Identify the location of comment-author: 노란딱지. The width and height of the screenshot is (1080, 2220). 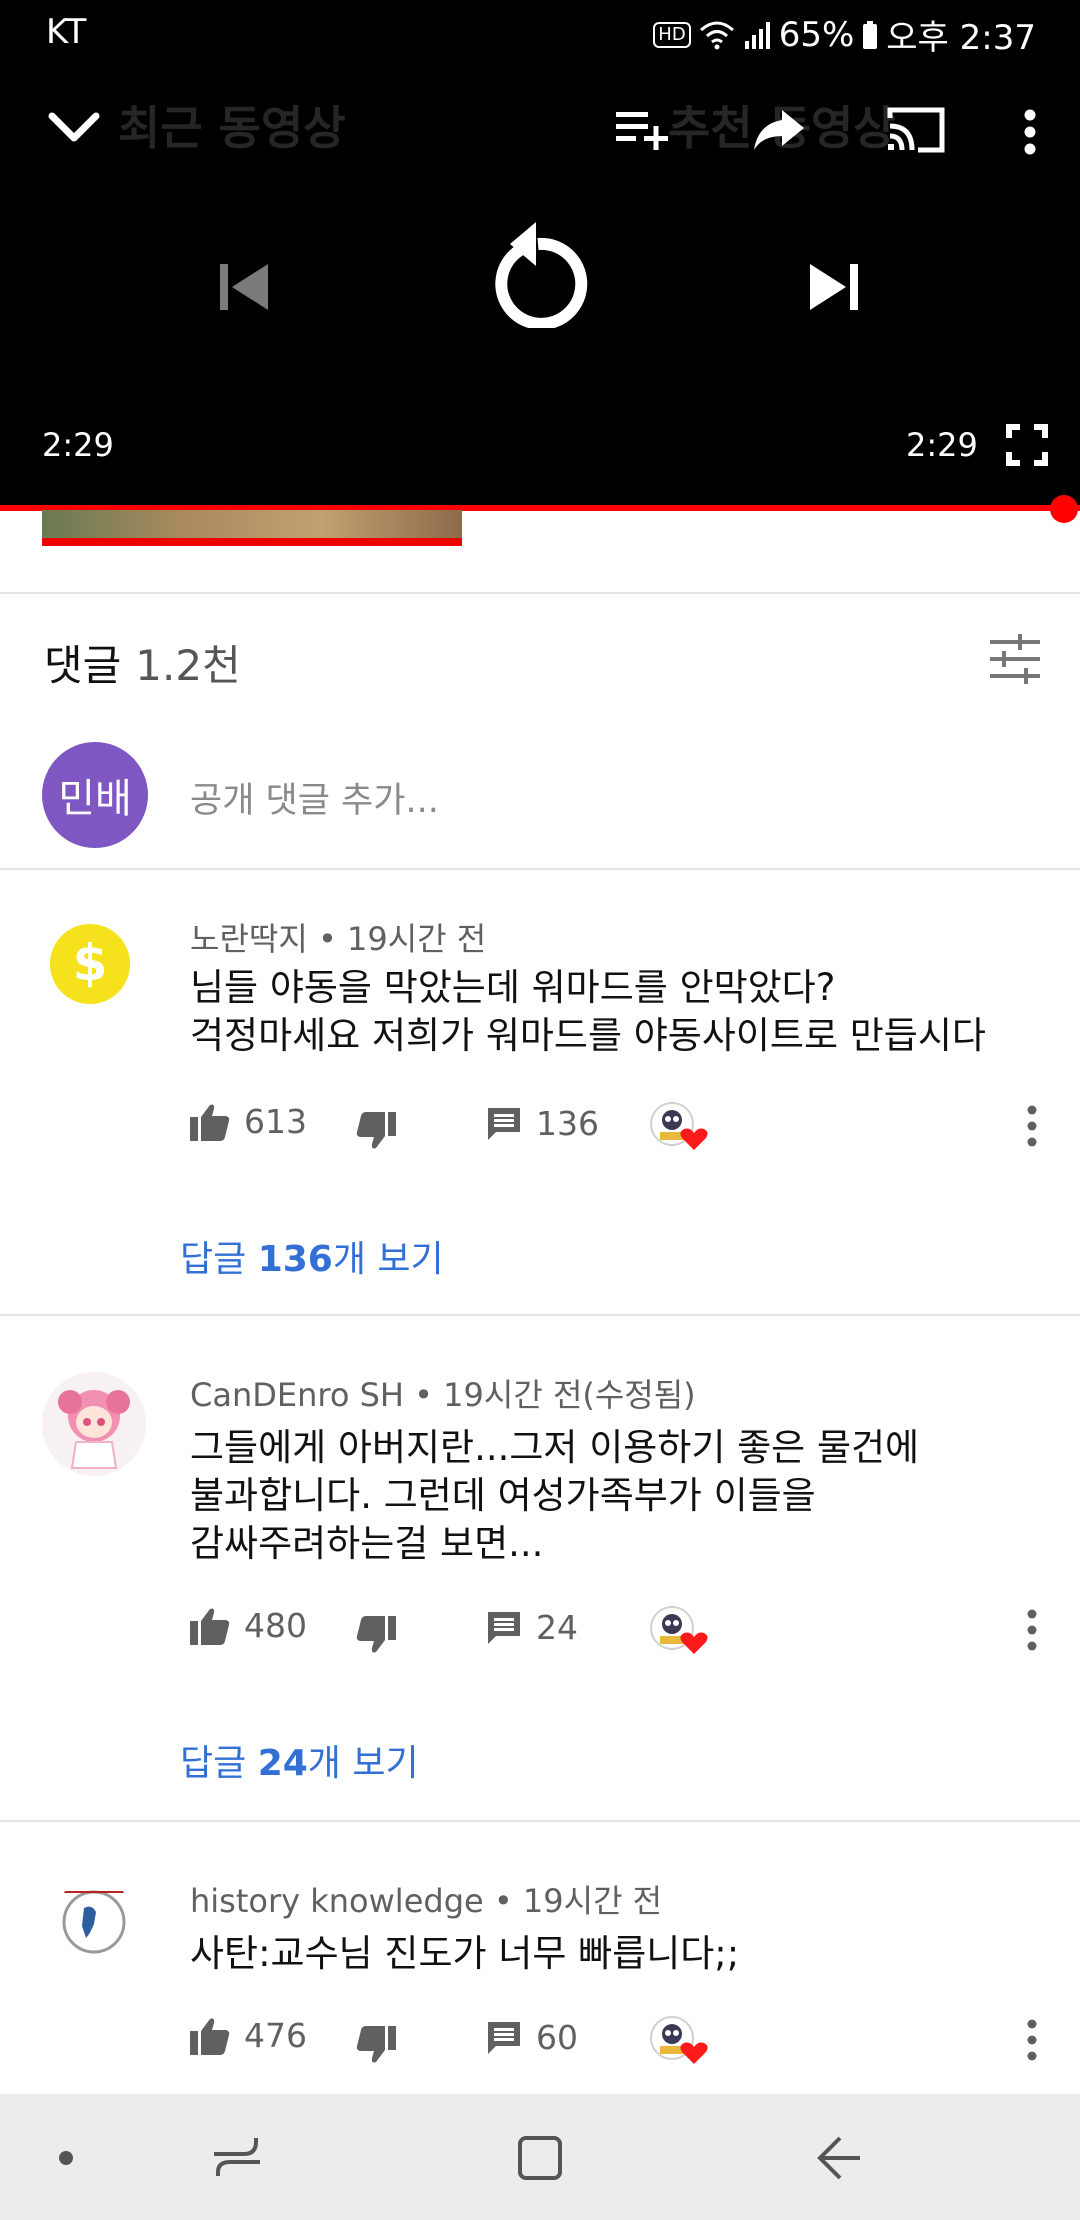
(249, 939).